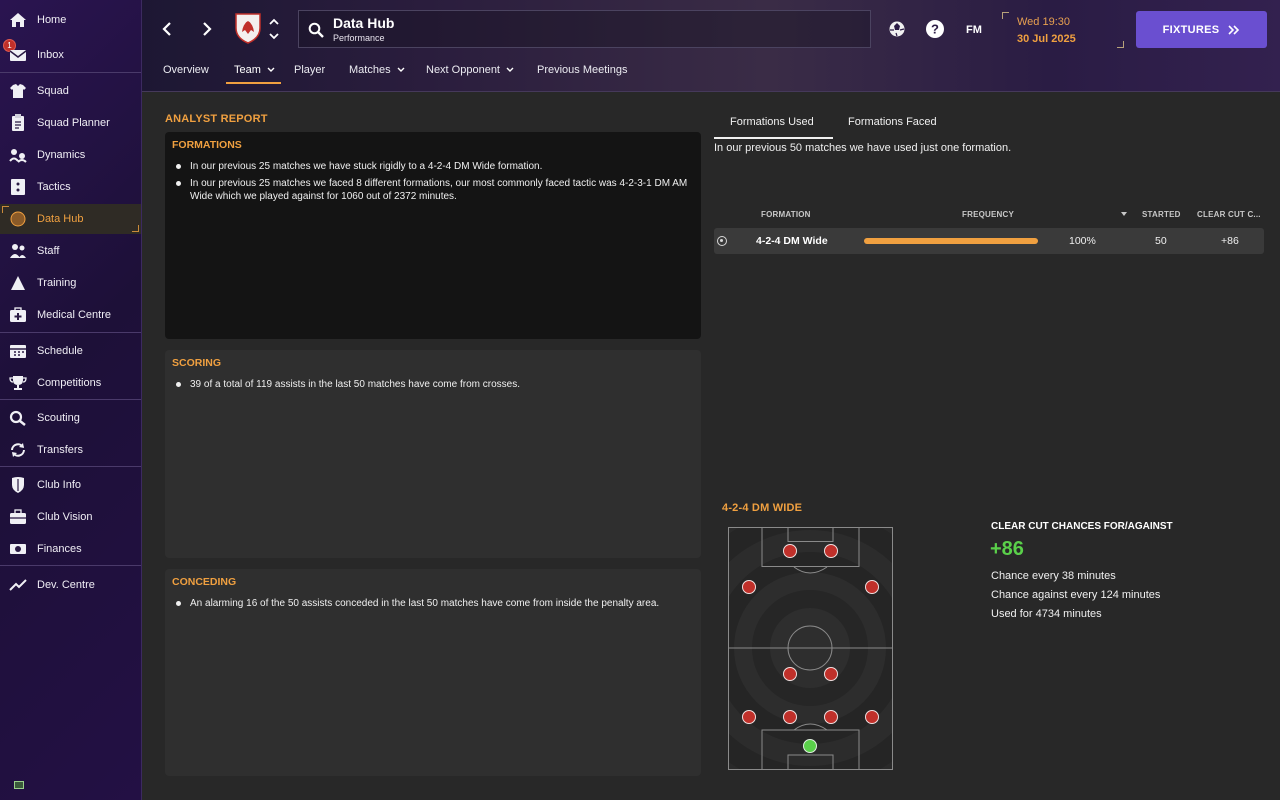 The image size is (1280, 800). Describe the element at coordinates (772, 122) in the screenshot. I see `tab-formations-used: Formations Used` at that location.